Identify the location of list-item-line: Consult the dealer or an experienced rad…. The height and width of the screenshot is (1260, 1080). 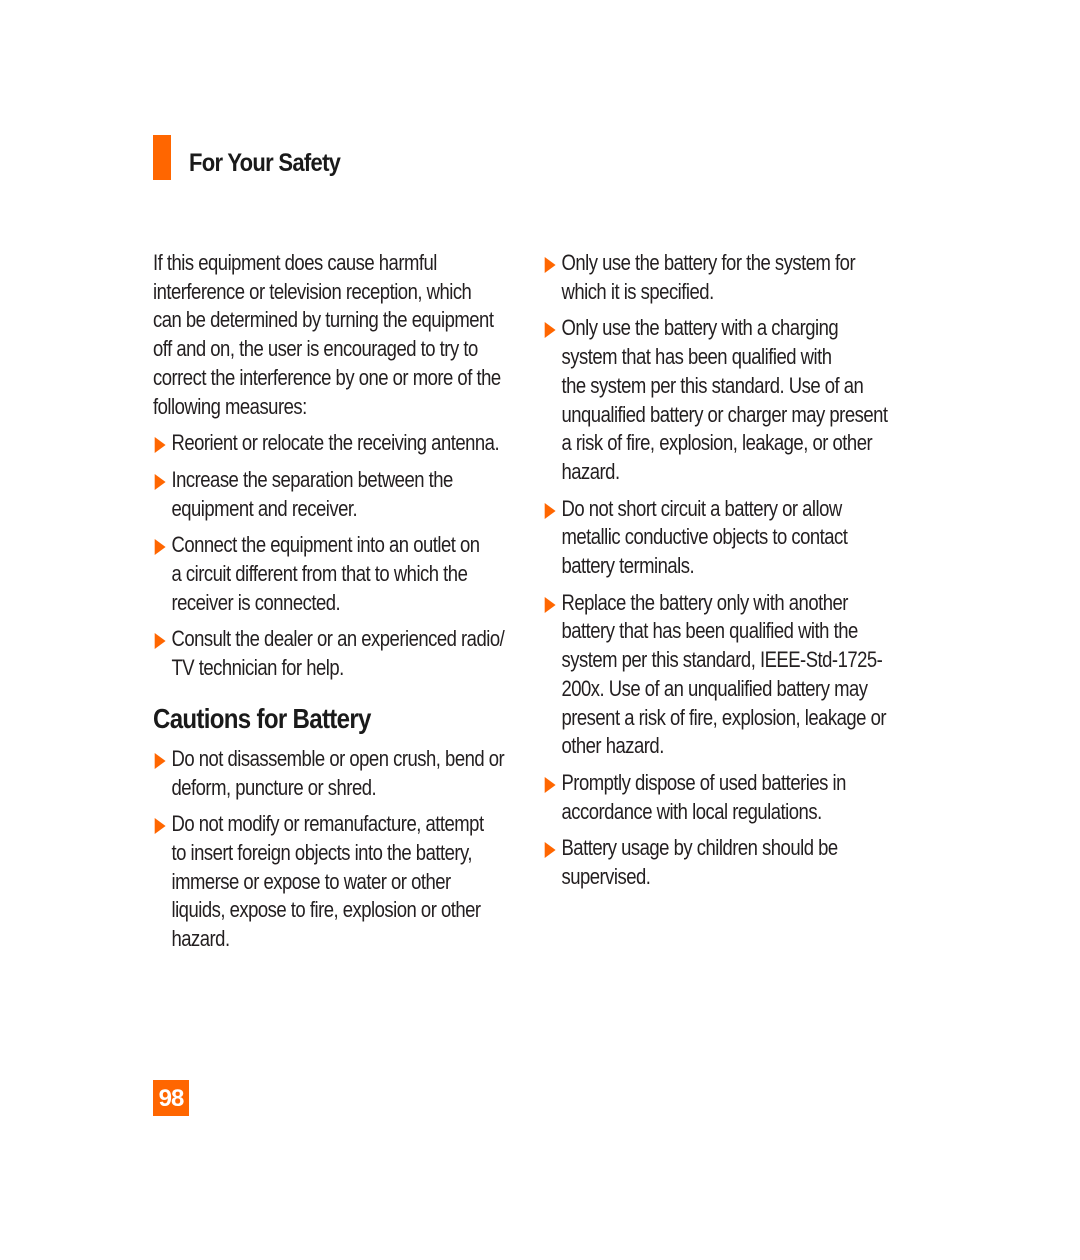
(338, 639).